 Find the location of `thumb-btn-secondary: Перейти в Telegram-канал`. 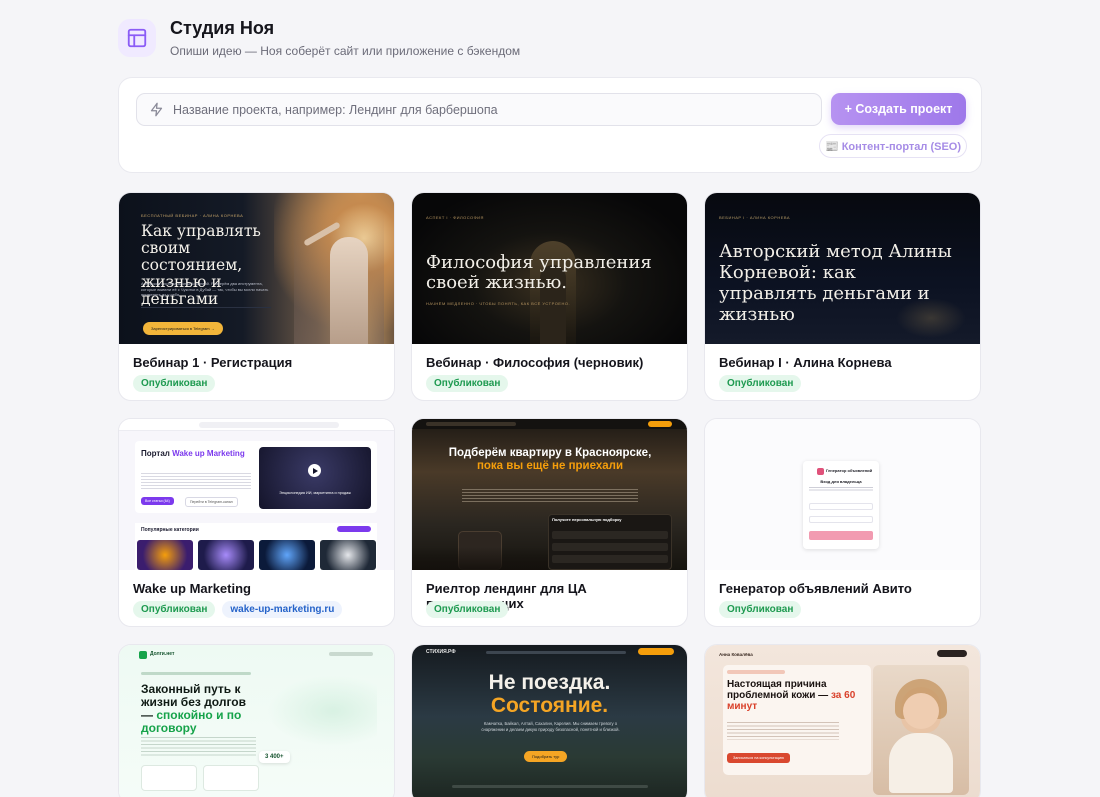

thumb-btn-secondary: Перейти в Telegram-канал is located at coordinates (211, 502).